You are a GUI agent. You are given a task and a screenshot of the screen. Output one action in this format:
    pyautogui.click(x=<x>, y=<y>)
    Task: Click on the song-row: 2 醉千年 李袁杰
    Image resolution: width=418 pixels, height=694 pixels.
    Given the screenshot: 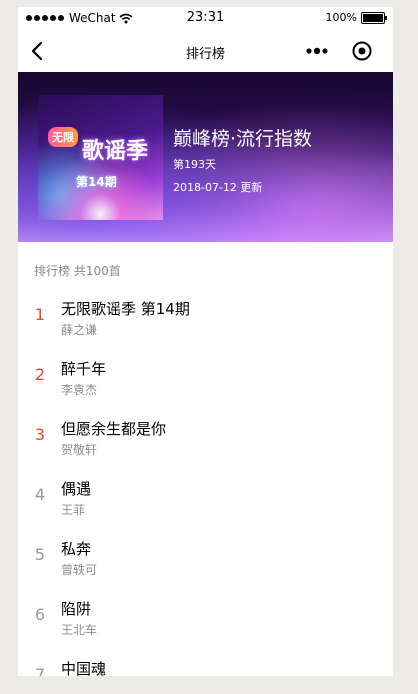 What is the action you would take?
    pyautogui.click(x=205, y=380)
    